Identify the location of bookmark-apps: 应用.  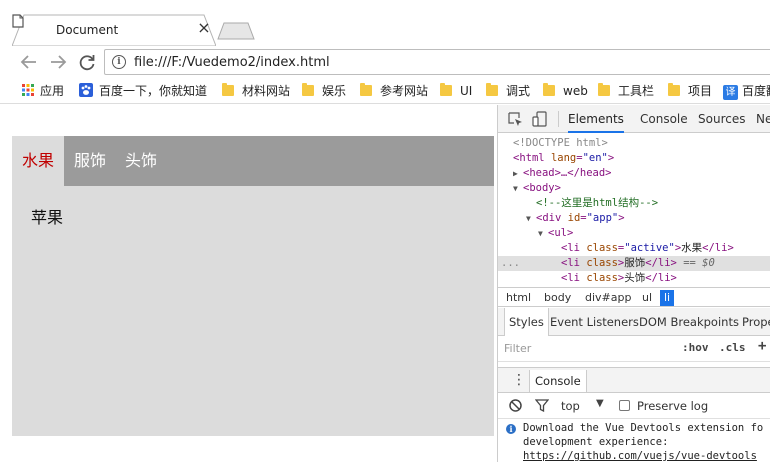
(43, 91).